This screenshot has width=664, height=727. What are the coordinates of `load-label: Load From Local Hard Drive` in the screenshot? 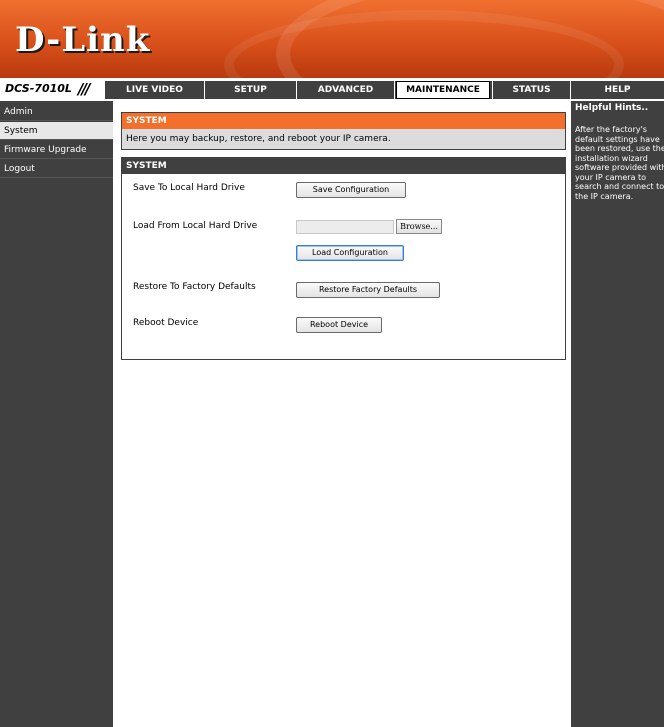 It's located at (195, 226).